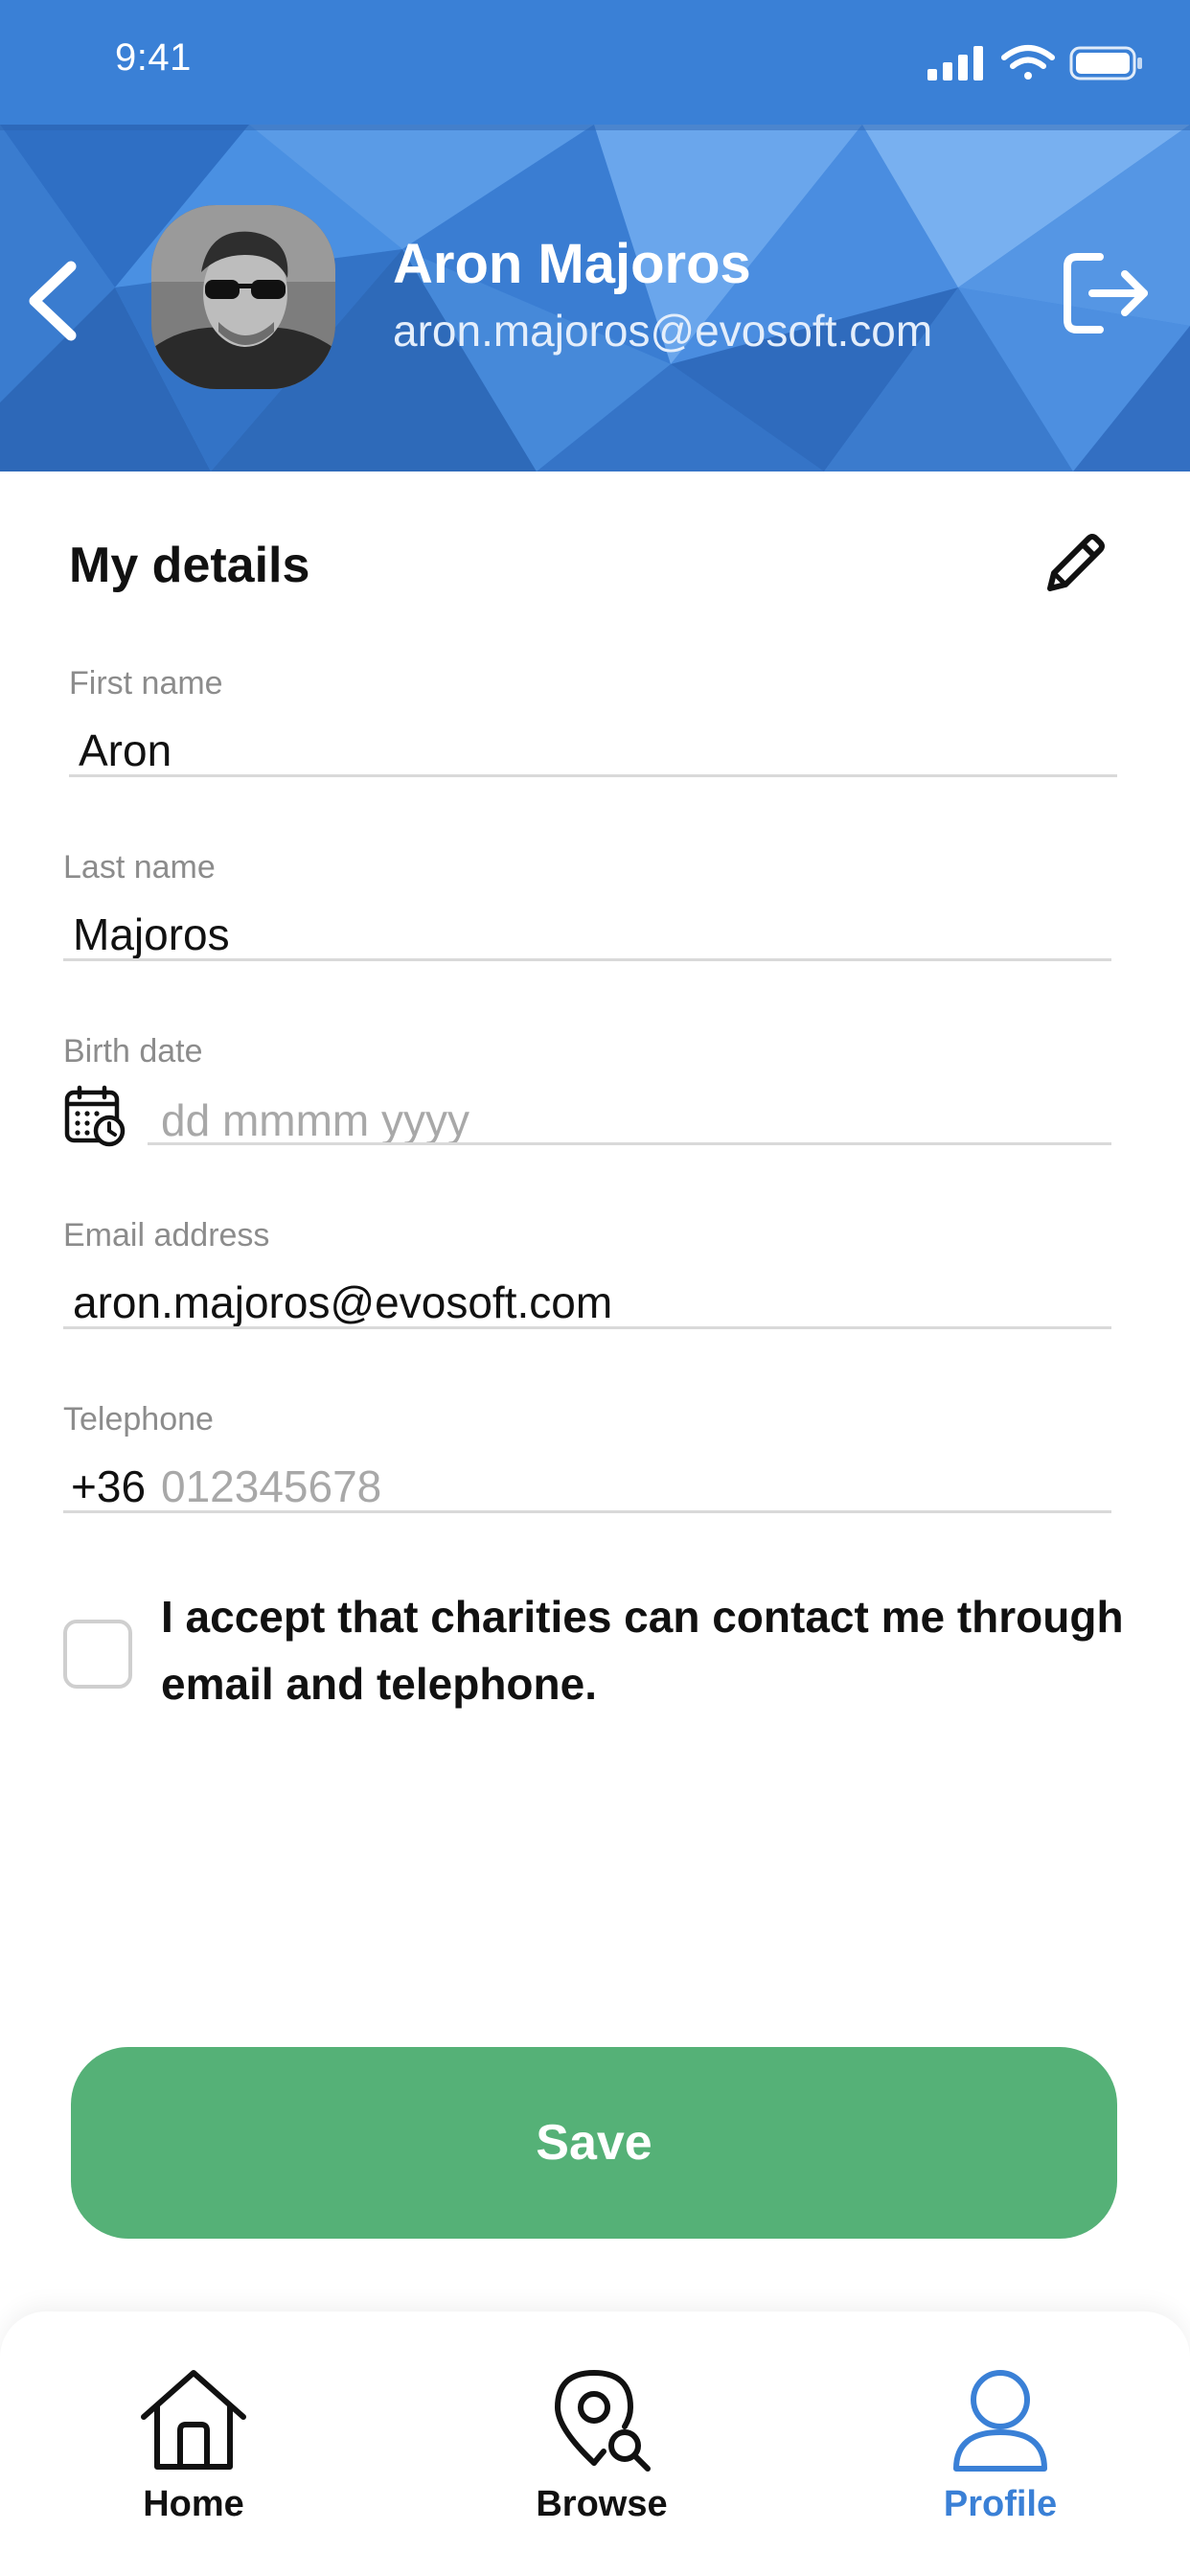  Describe the element at coordinates (603, 2420) in the screenshot. I see `map-search-icon` at that location.